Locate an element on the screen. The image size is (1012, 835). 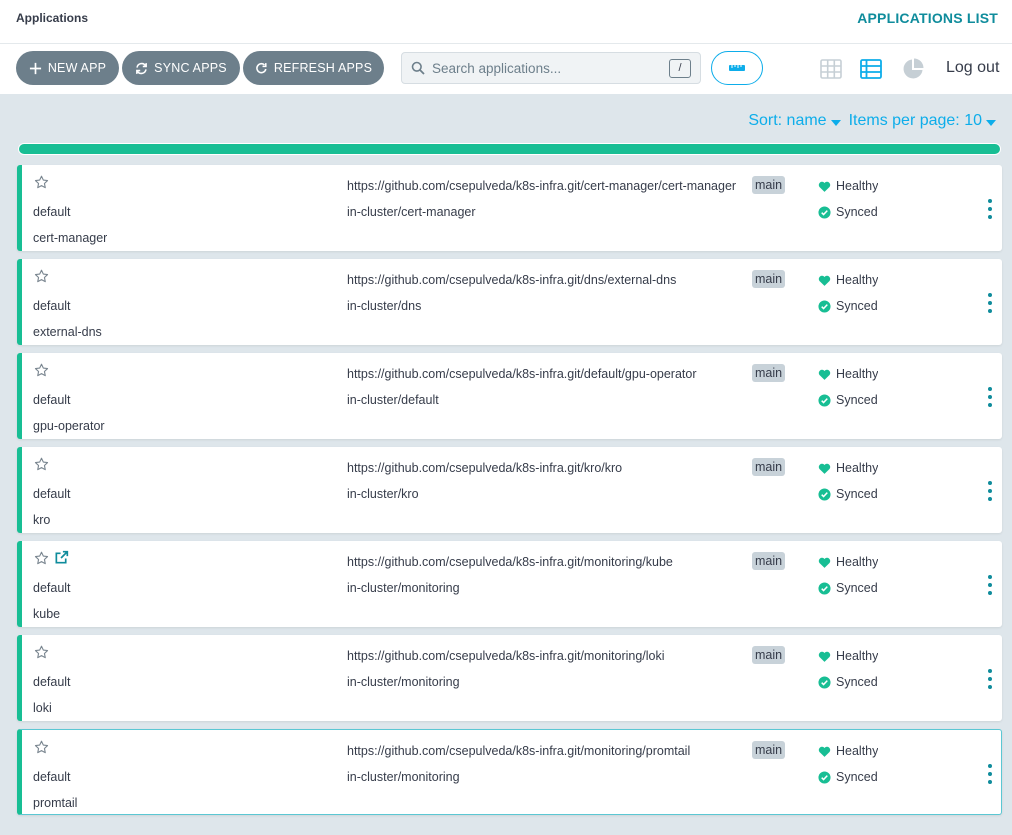
items-per-page-dropdown: Items per page: 10 is located at coordinates (924, 121).